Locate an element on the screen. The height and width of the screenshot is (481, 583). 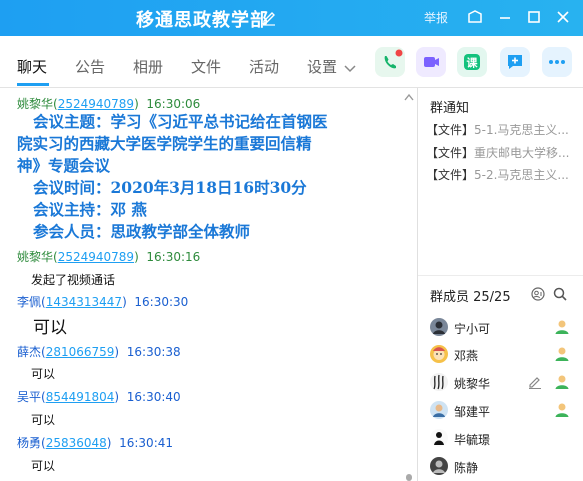
message-header: 薛杰(281066759) 16:30:38 is located at coordinates (99, 352).